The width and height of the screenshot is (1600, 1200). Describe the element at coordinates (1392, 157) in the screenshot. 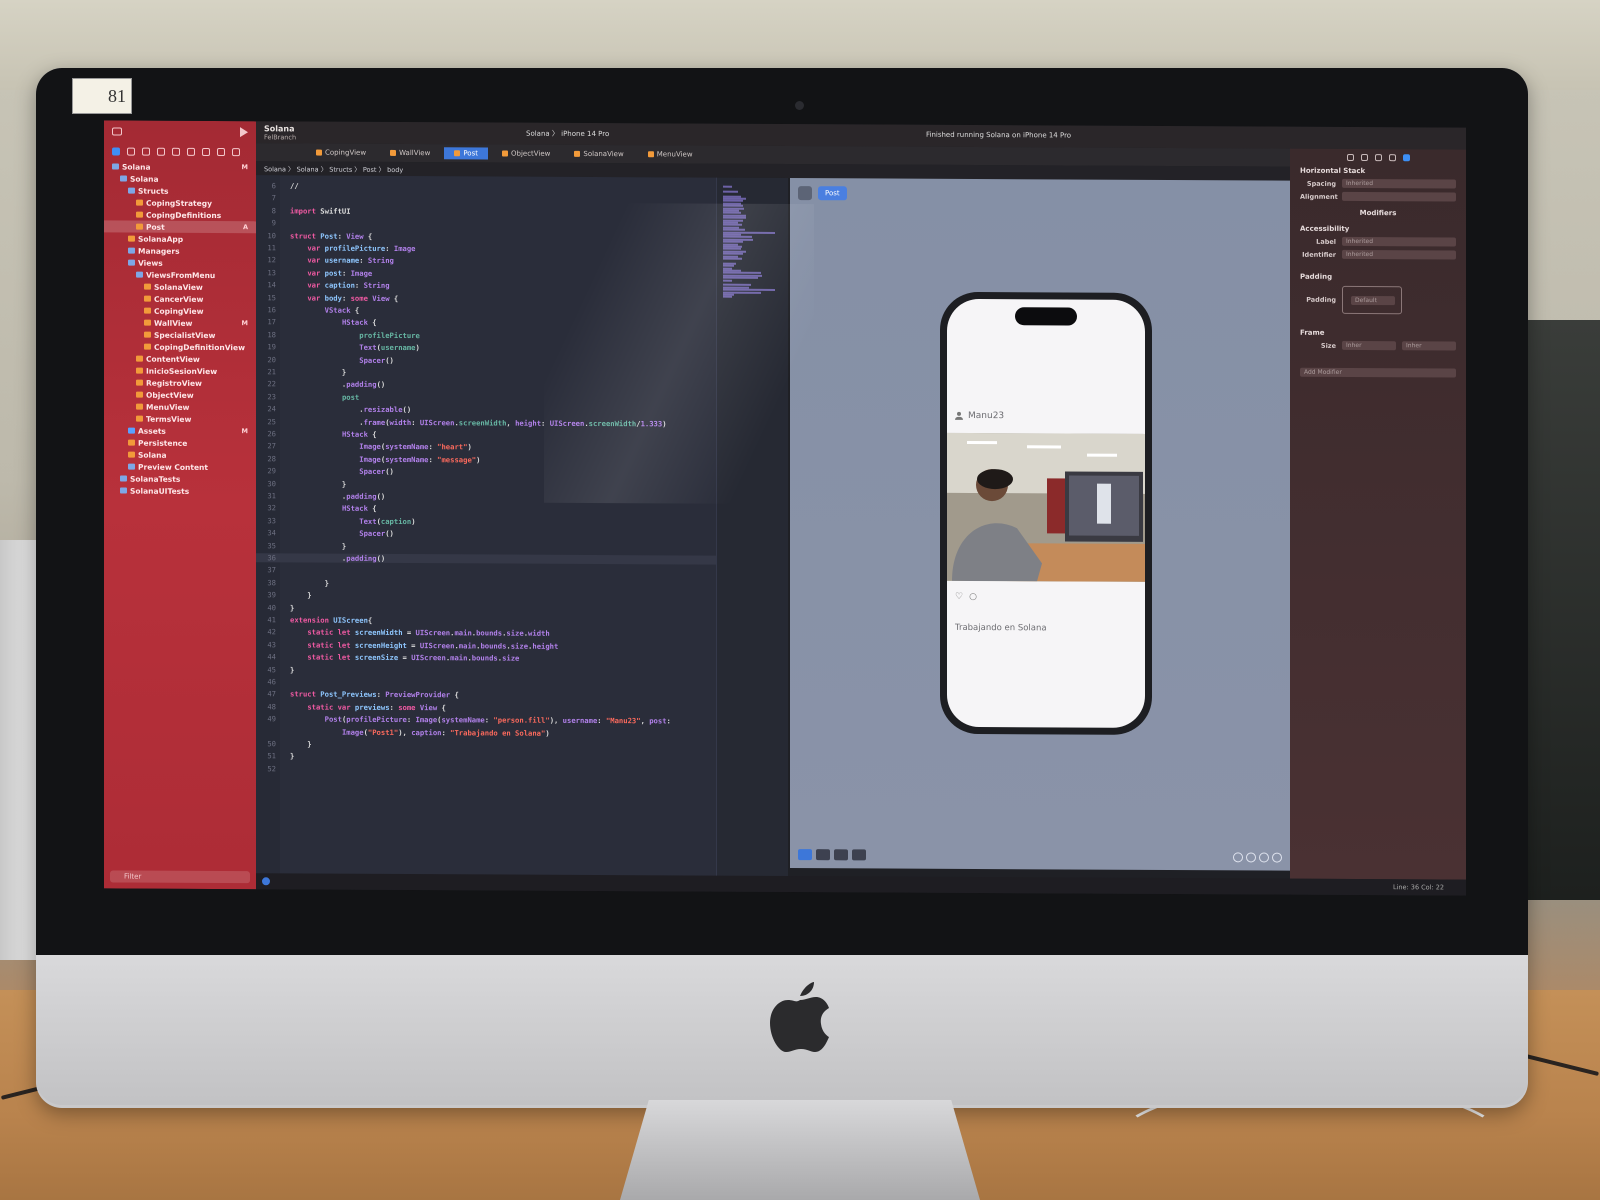

I see `accessibility-inspector-icon` at that location.